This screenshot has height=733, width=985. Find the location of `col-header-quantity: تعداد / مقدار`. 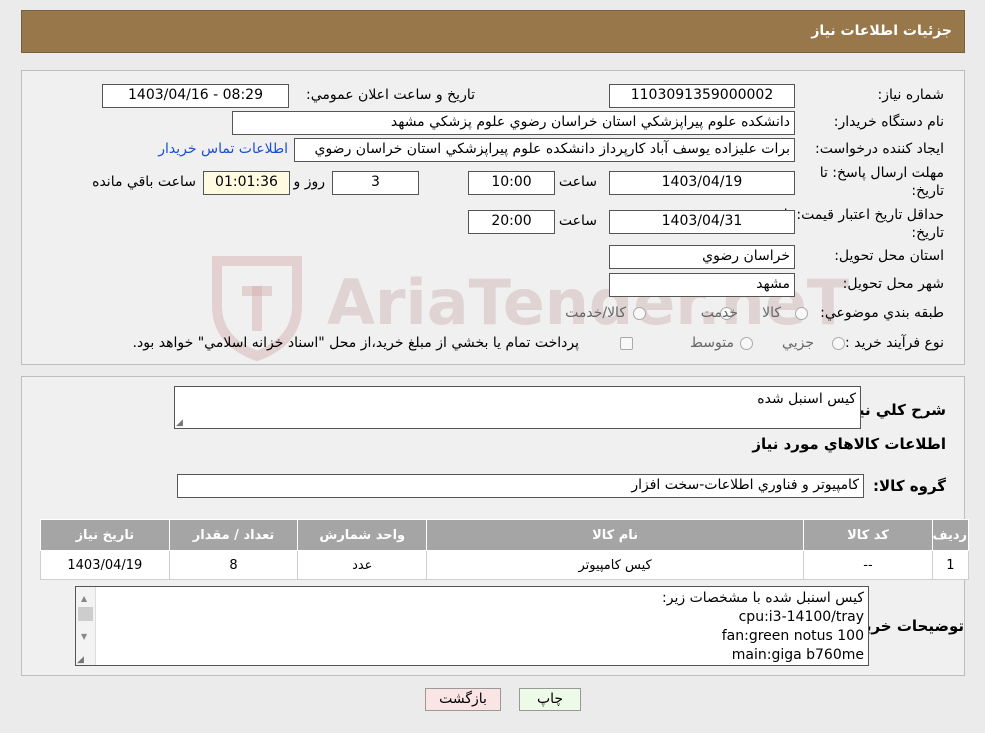

col-header-quantity: تعداد / مقدار is located at coordinates (233, 535).